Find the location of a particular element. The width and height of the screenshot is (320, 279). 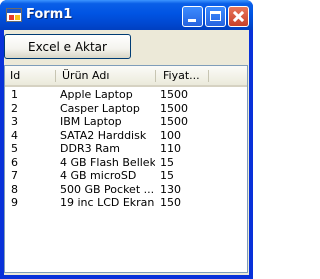

window-bottom-border is located at coordinates (126, 277).